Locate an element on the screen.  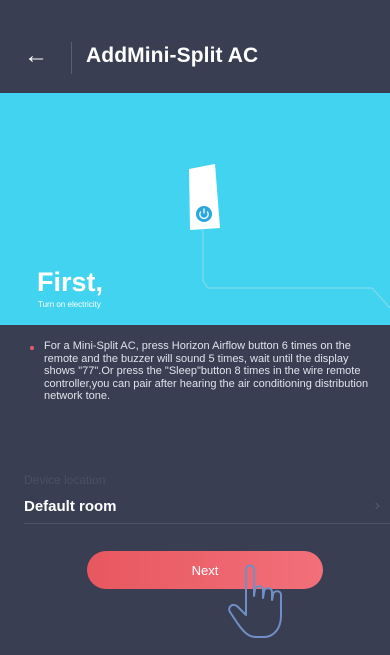
arrow-left-icon: ← is located at coordinates (36, 55).